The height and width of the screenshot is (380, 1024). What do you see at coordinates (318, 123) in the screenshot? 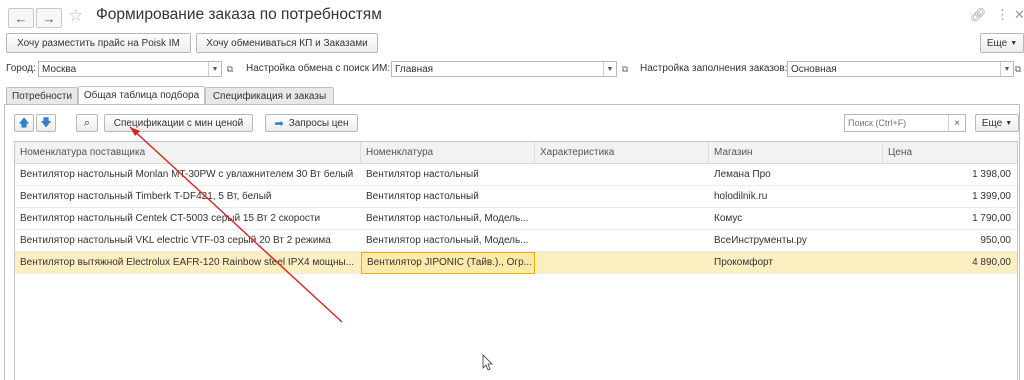
I see `price-requests-label: Запросы цен` at bounding box center [318, 123].